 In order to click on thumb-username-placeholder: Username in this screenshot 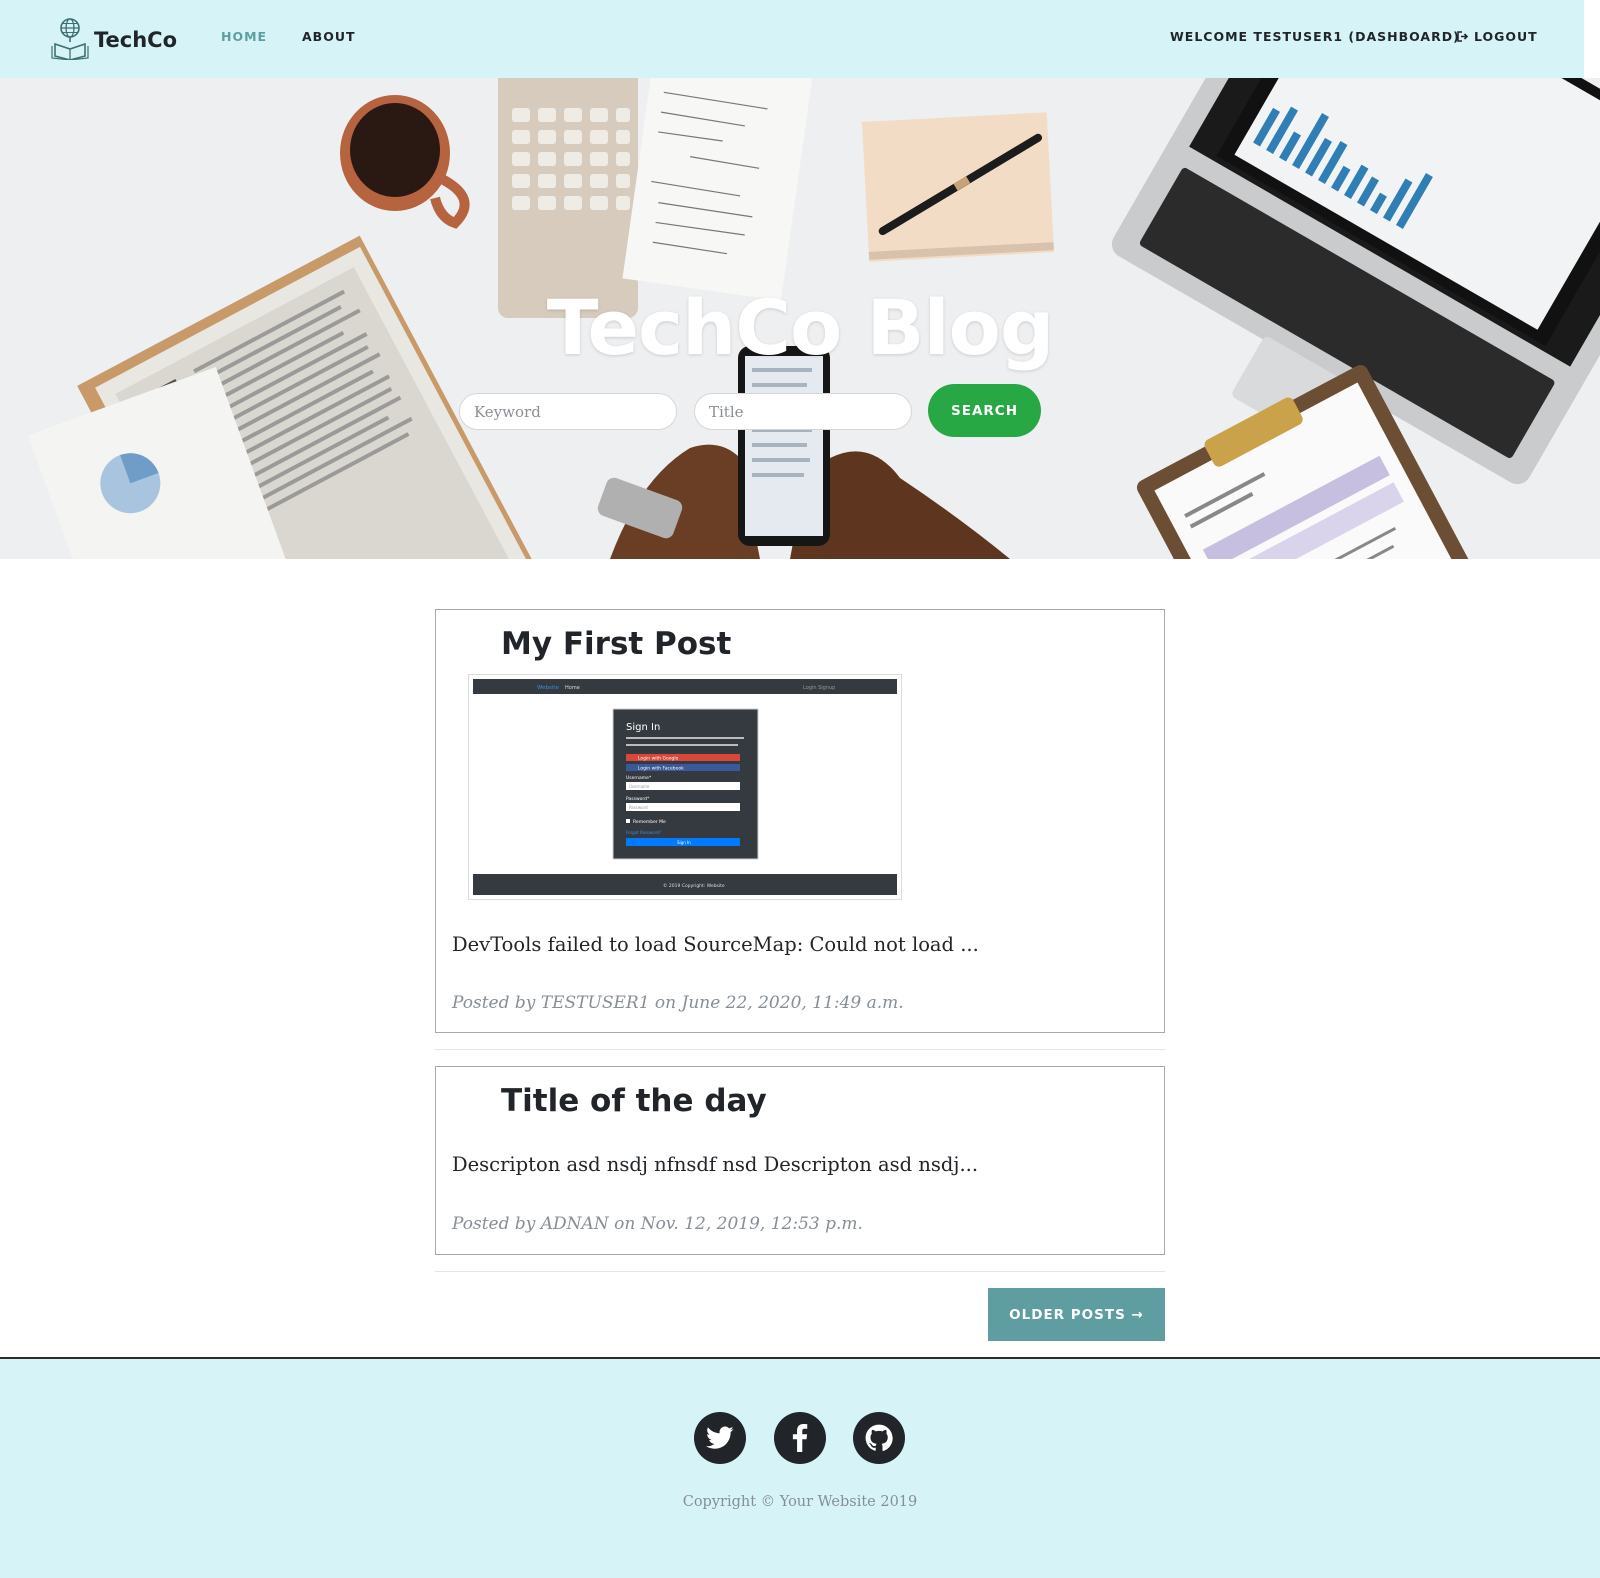, I will do `click(639, 786)`.